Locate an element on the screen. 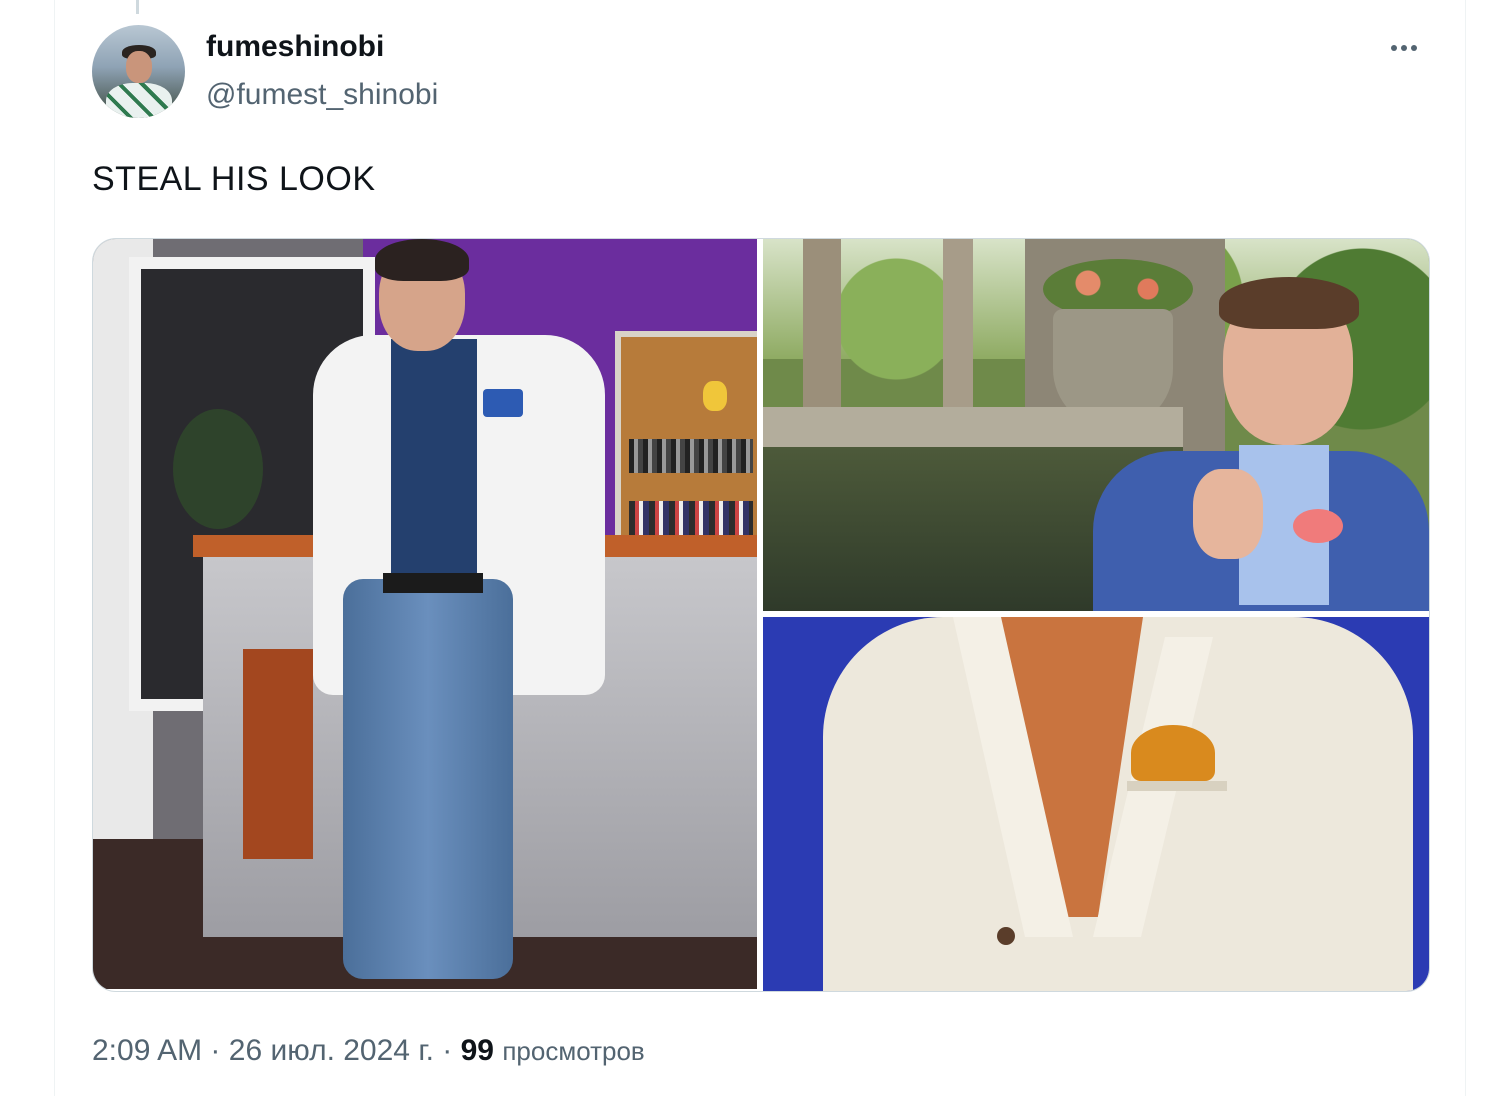  photo-jeans is located at coordinates (428, 779).